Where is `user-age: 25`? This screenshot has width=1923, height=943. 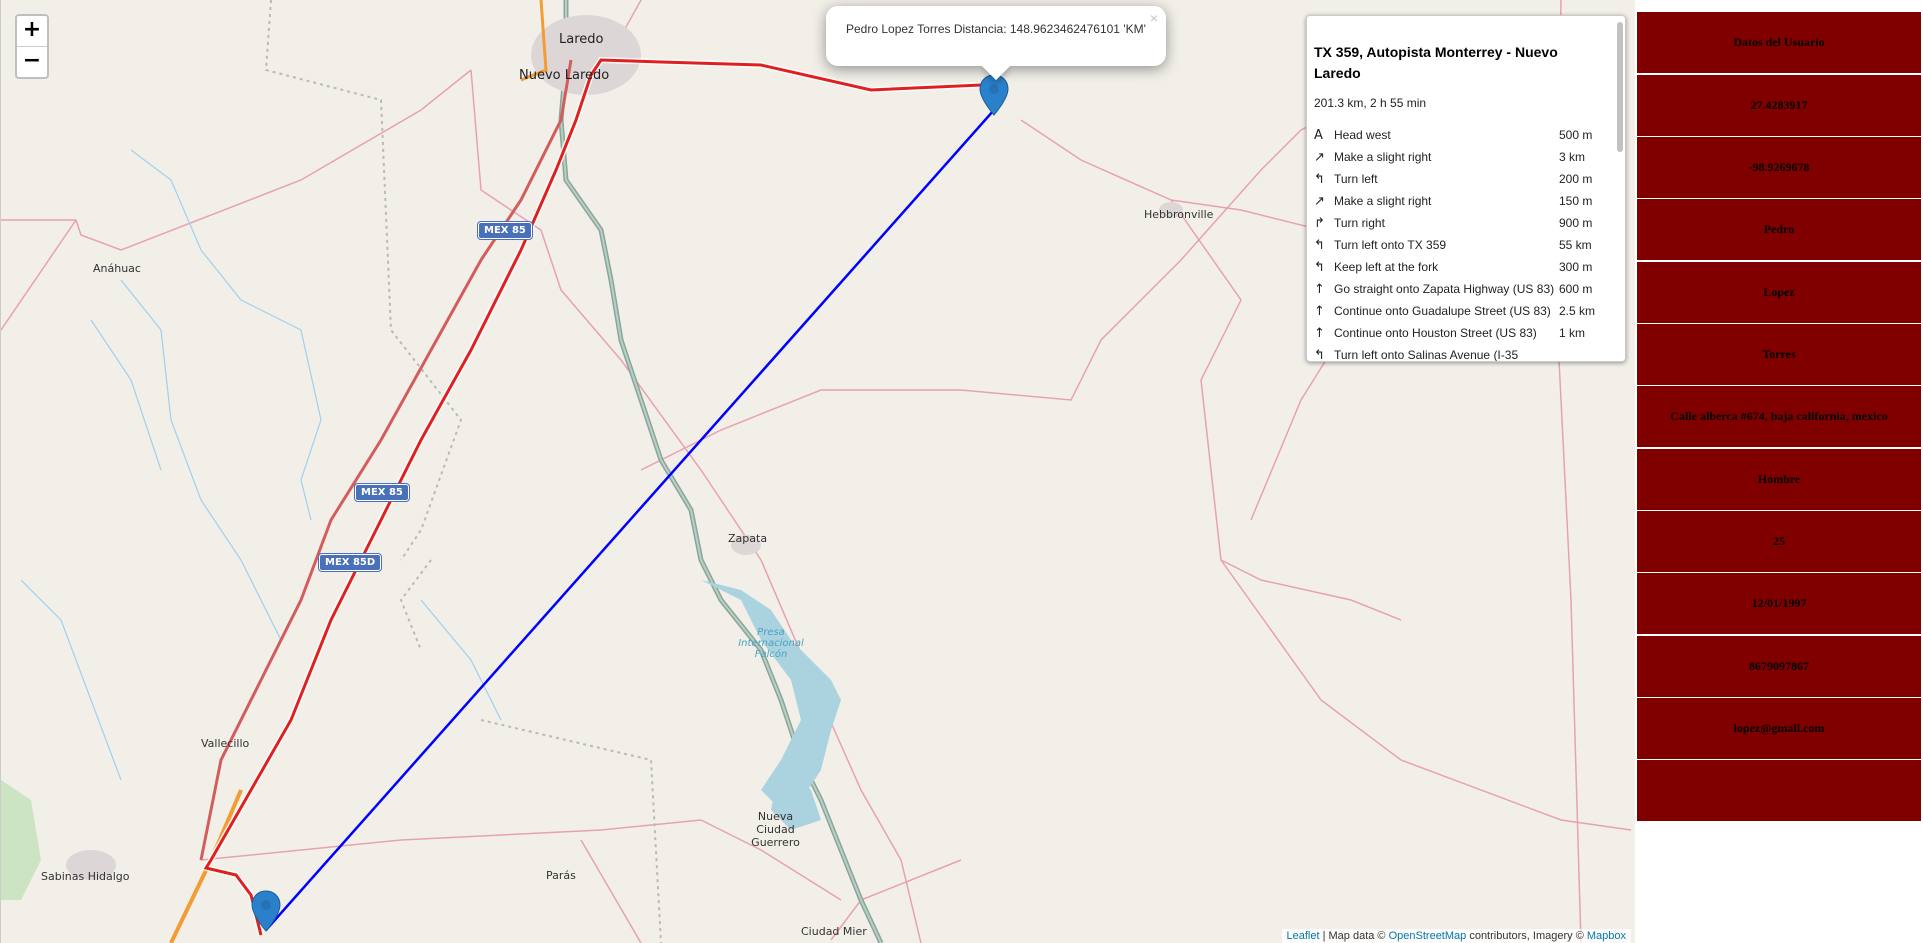
user-age: 25 is located at coordinates (1779, 542).